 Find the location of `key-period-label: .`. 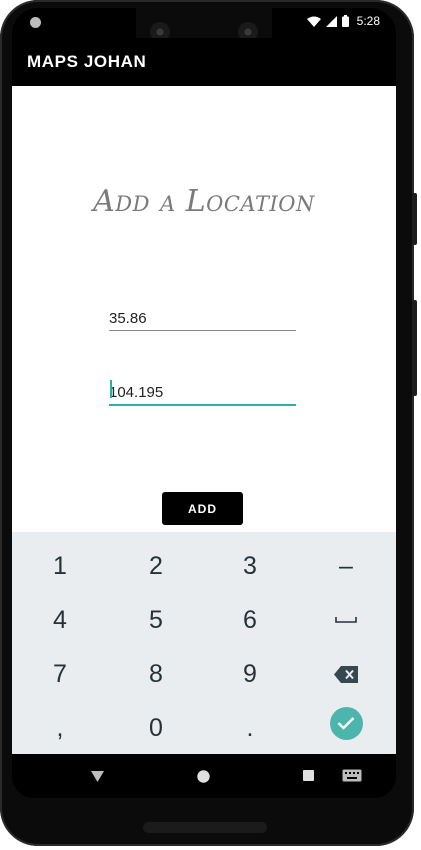

key-period-label: . is located at coordinates (250, 727).